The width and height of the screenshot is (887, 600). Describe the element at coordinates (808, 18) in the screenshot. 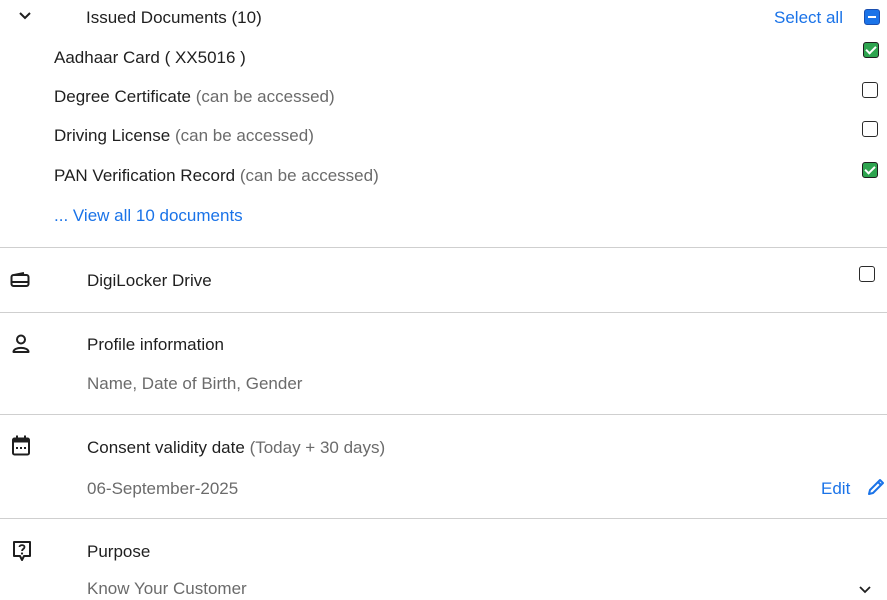

I see `select-all-link: Select all` at that location.